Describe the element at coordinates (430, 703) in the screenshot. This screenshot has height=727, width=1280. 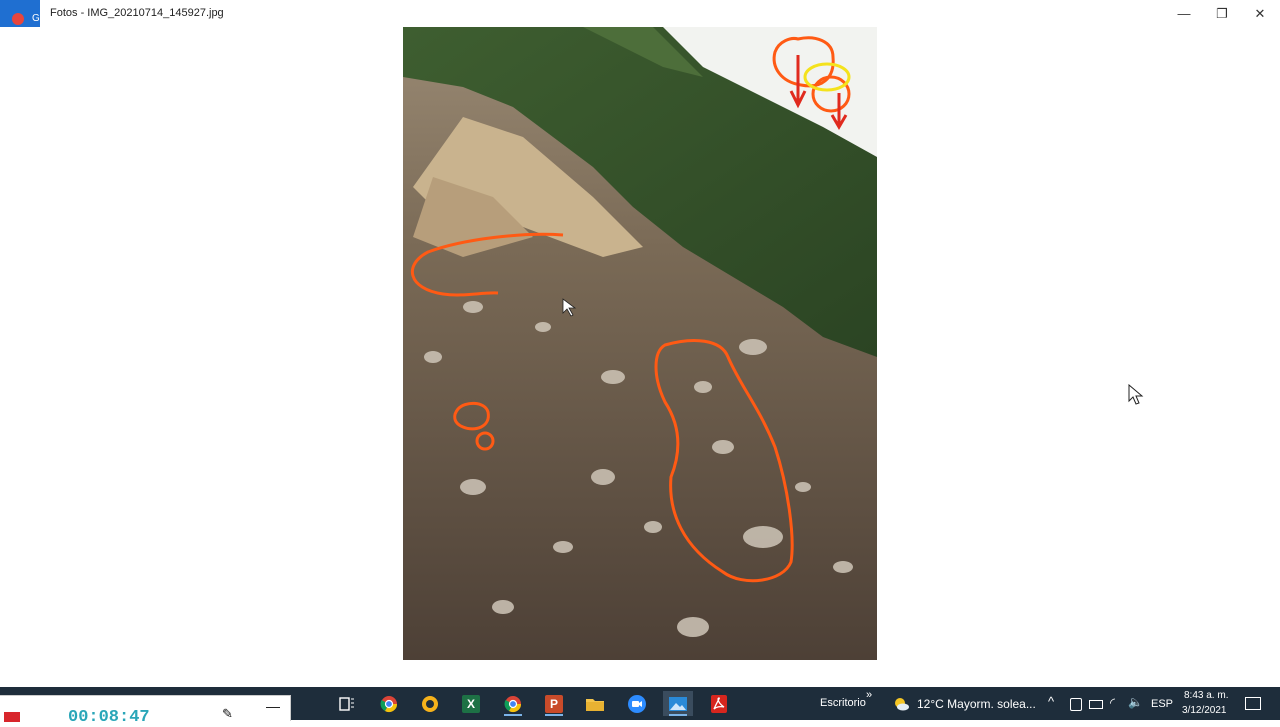
I see `norton-icon` at that location.